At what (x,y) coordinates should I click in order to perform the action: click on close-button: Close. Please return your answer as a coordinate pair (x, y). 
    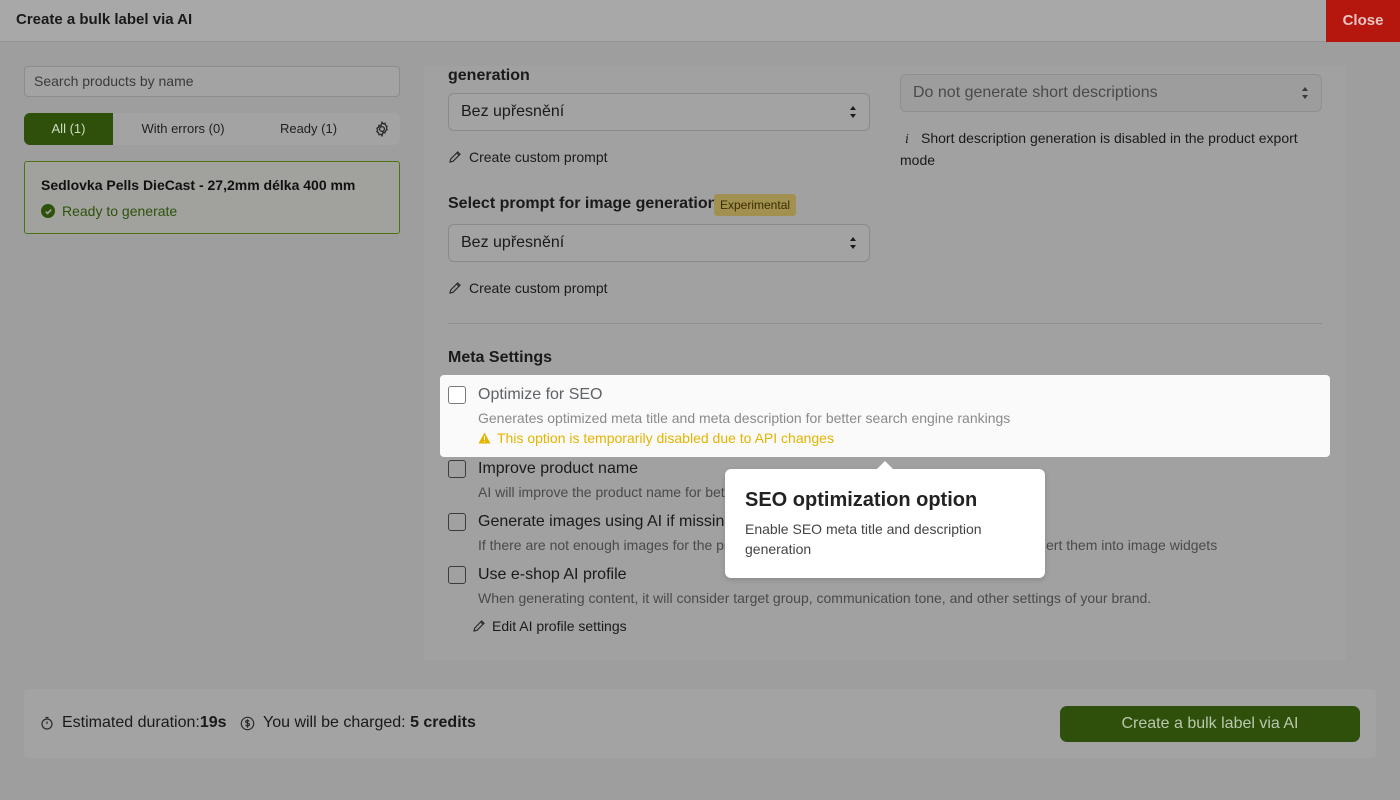
    Looking at the image, I should click on (1363, 21).